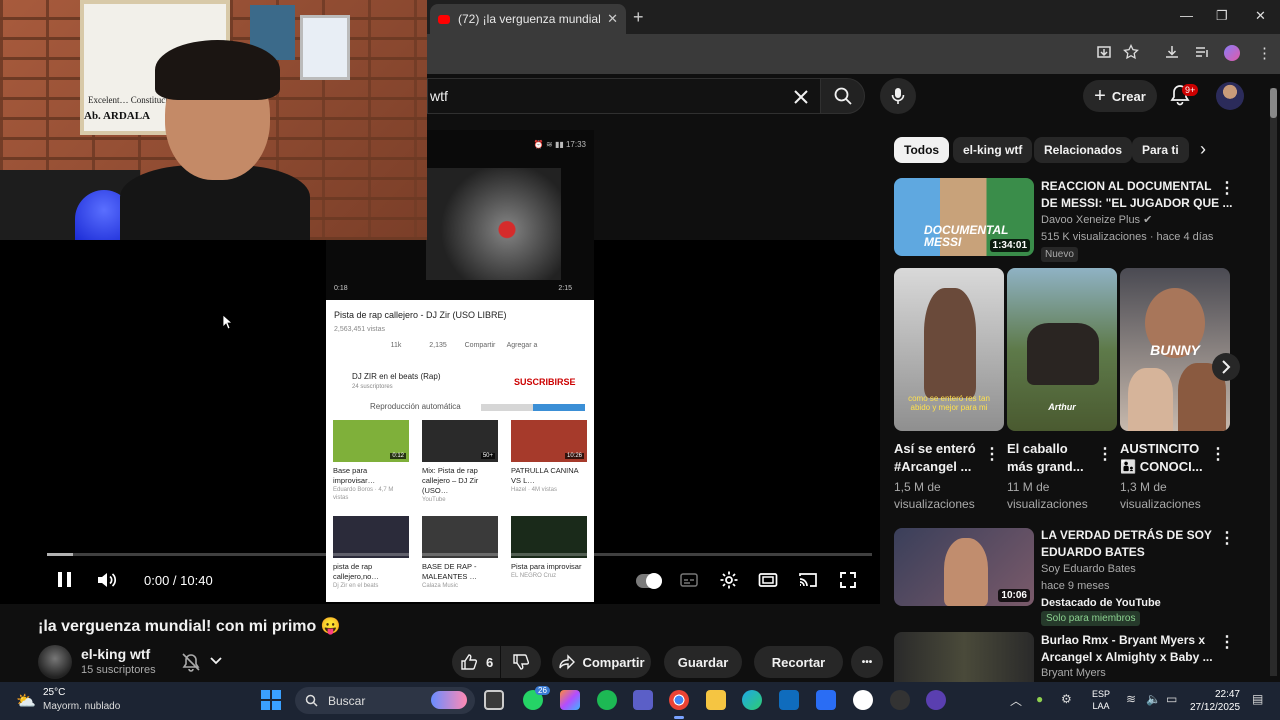 The height and width of the screenshot is (720, 1280). I want to click on battery-icon: ▭, so click(1171, 699).